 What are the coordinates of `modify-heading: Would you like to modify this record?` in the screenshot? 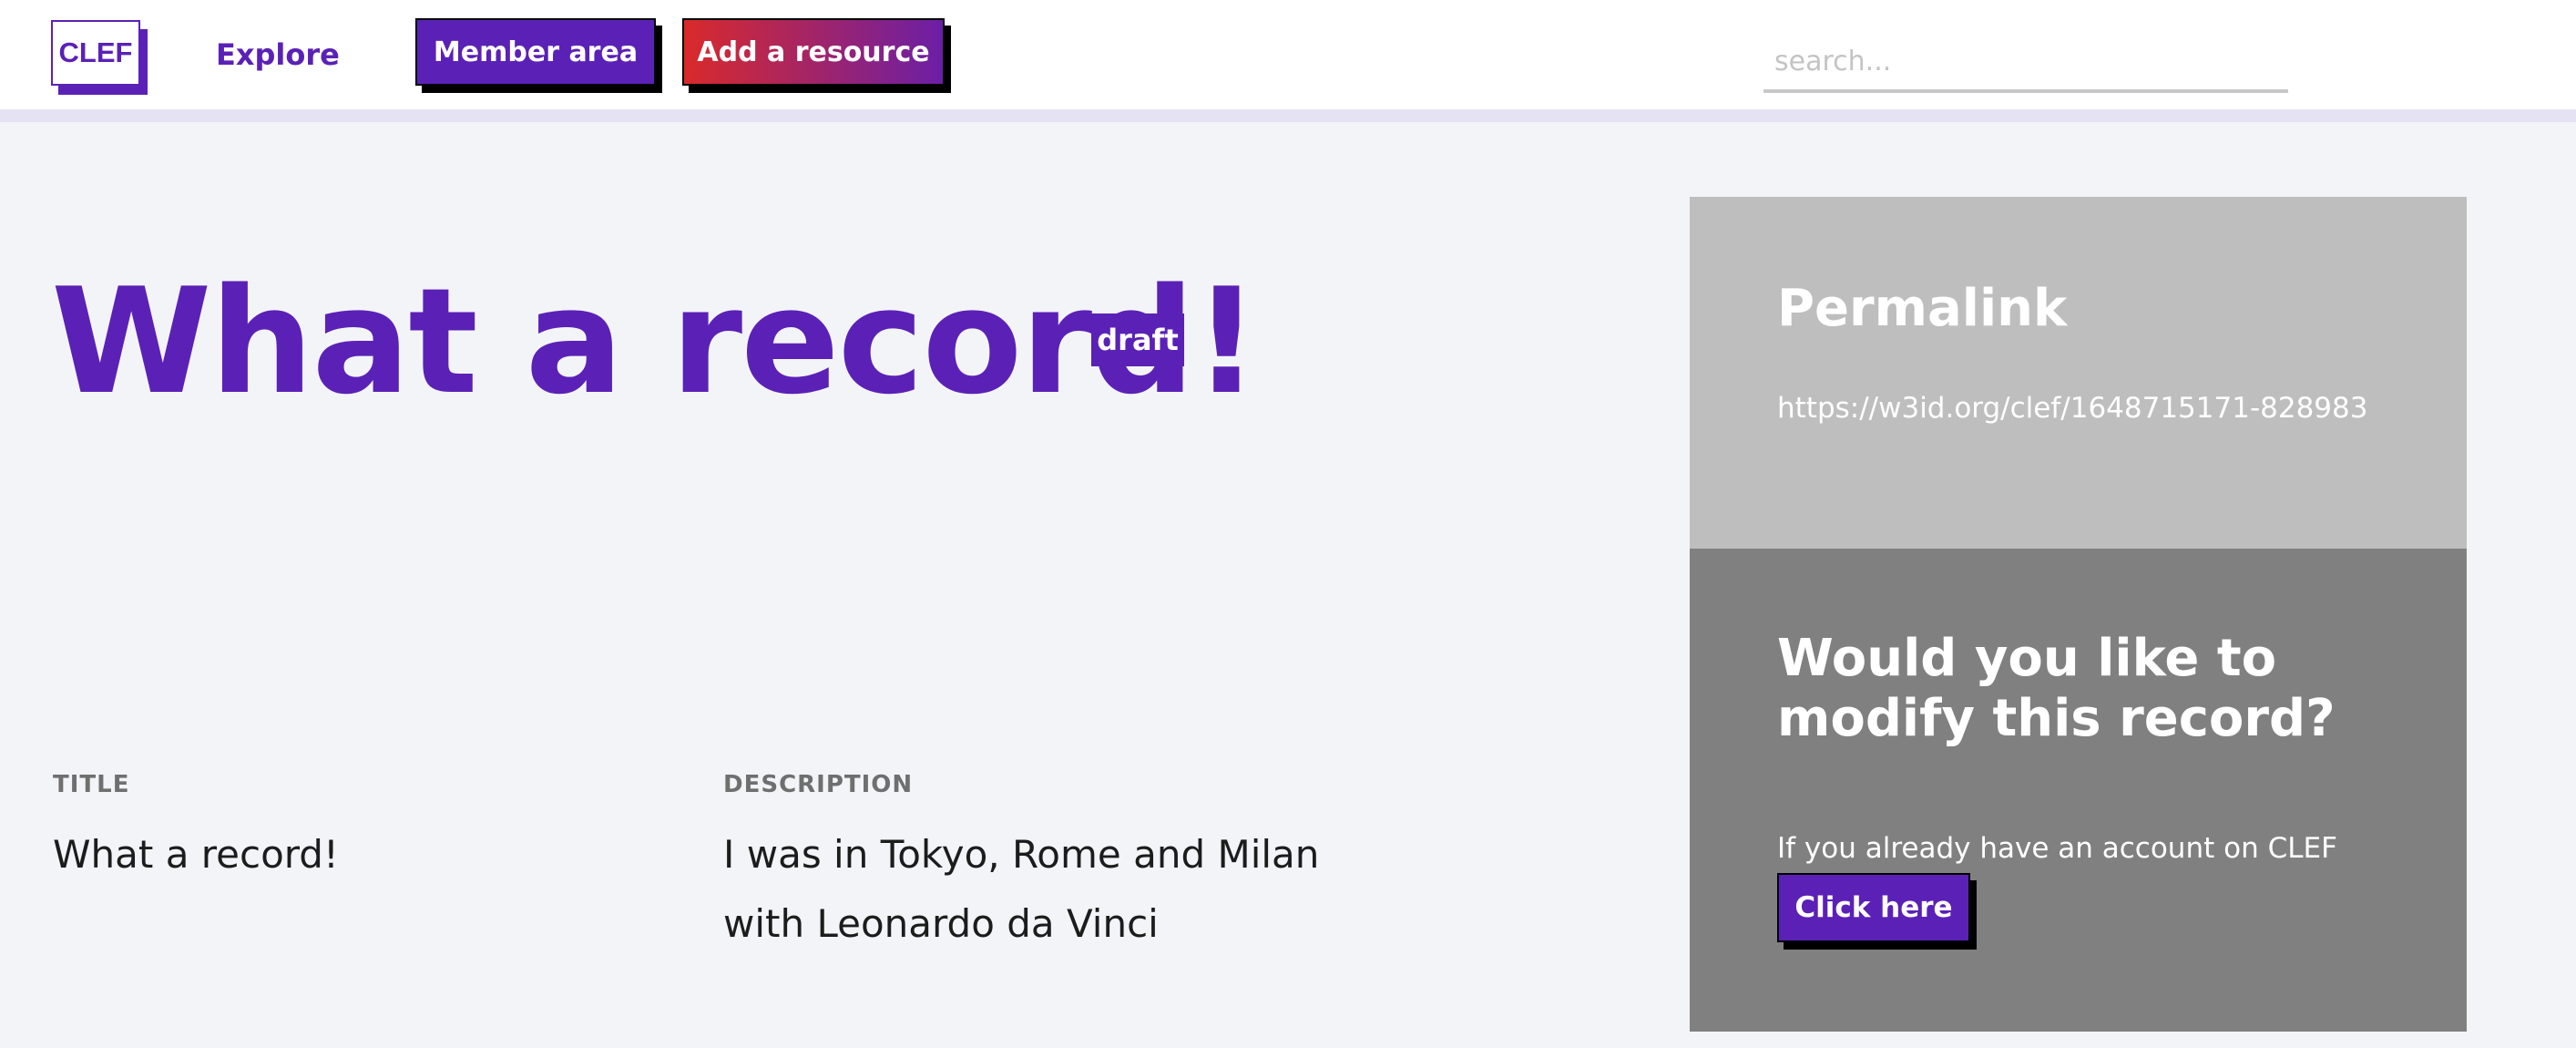 It's located at (2056, 688).